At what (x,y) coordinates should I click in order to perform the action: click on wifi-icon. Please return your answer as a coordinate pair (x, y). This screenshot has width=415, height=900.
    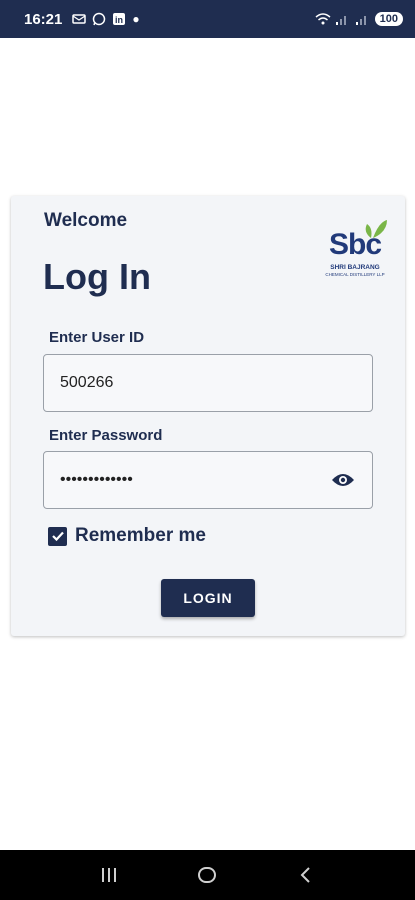
    Looking at the image, I should click on (323, 19).